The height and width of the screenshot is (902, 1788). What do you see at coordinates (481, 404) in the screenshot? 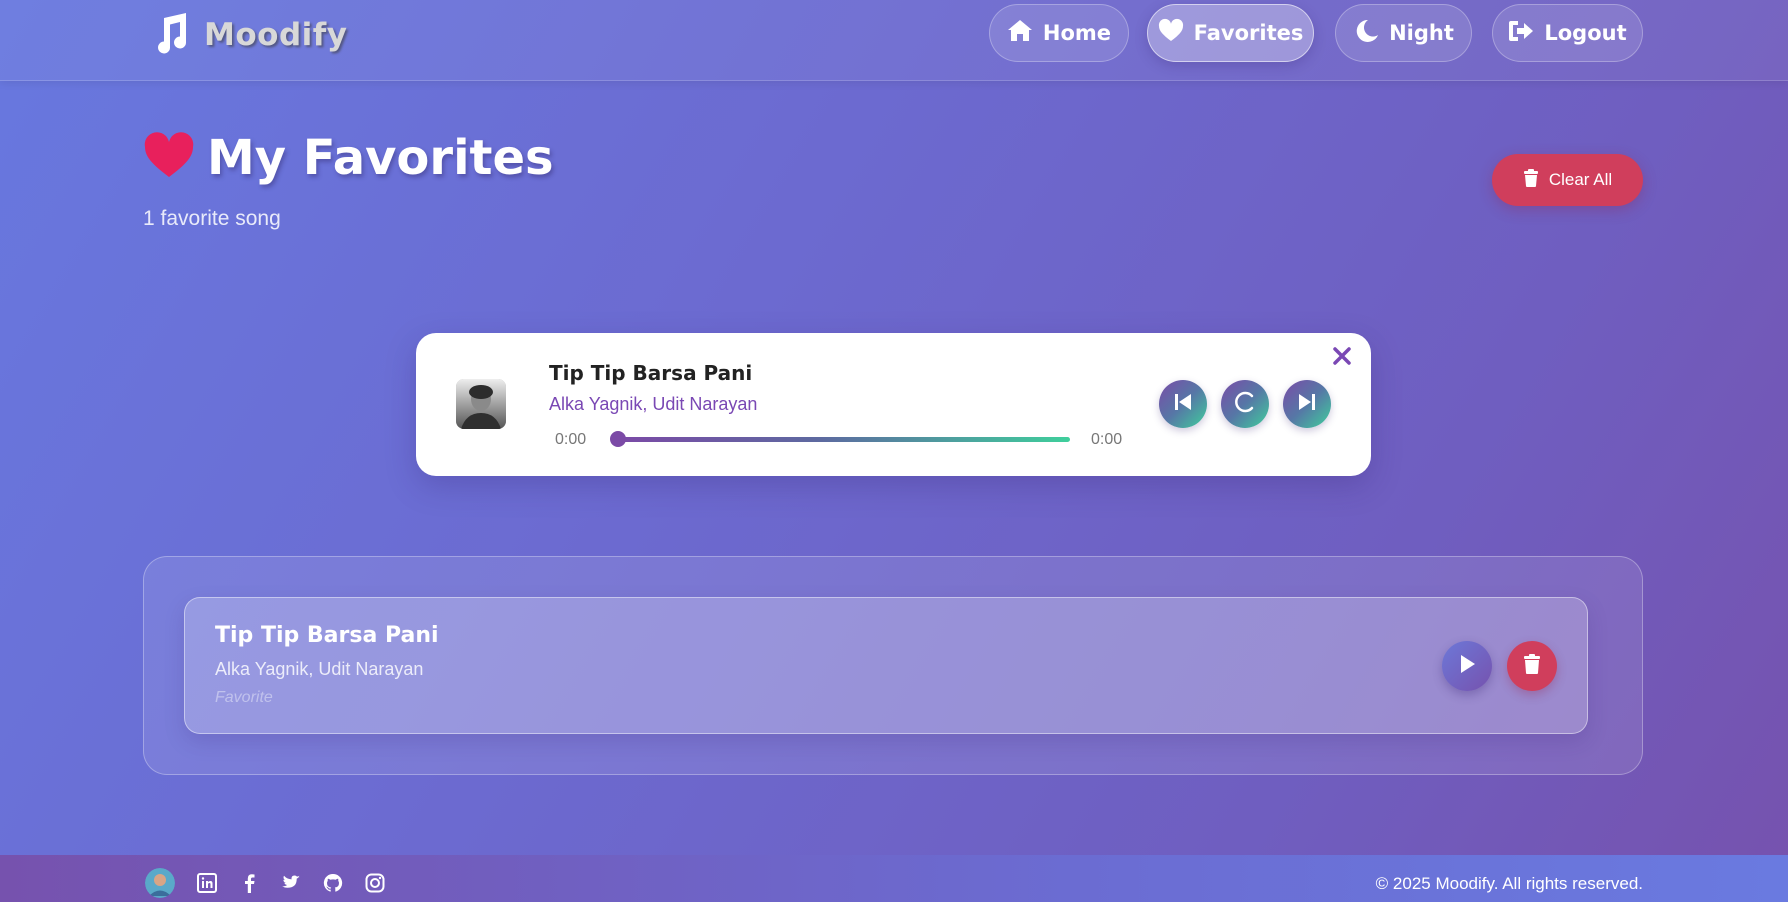
I see `album-art` at bounding box center [481, 404].